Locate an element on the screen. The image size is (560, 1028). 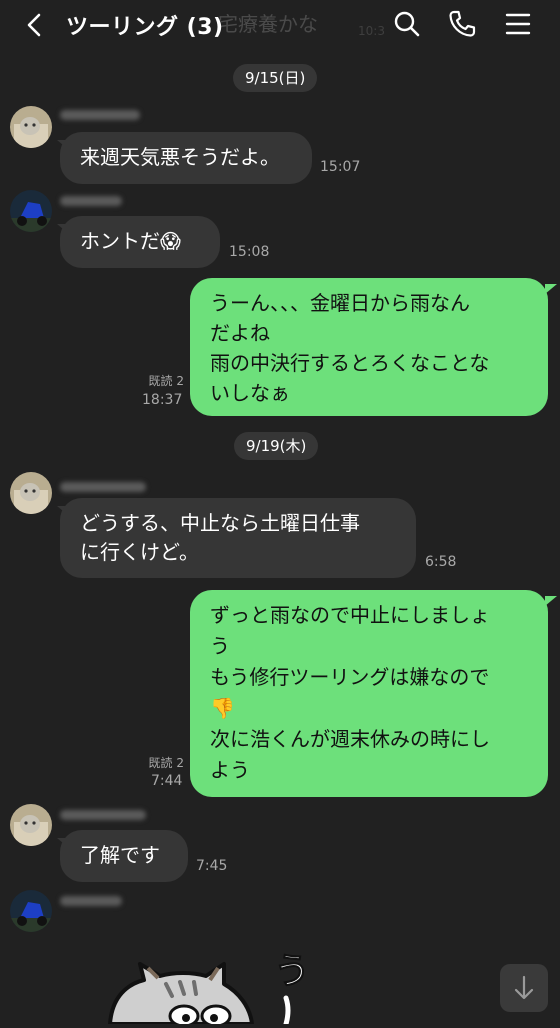
arrow-down-icon is located at coordinates (524, 987).